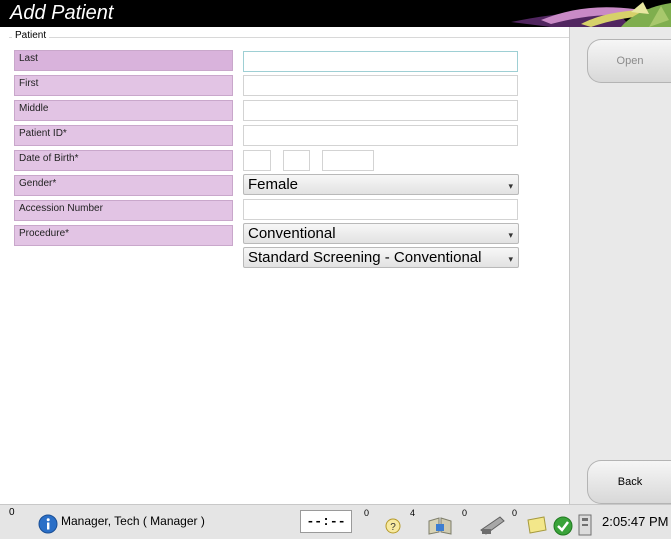 This screenshot has width=671, height=539. What do you see at coordinates (123, 85) in the screenshot?
I see `first-name-label: First` at bounding box center [123, 85].